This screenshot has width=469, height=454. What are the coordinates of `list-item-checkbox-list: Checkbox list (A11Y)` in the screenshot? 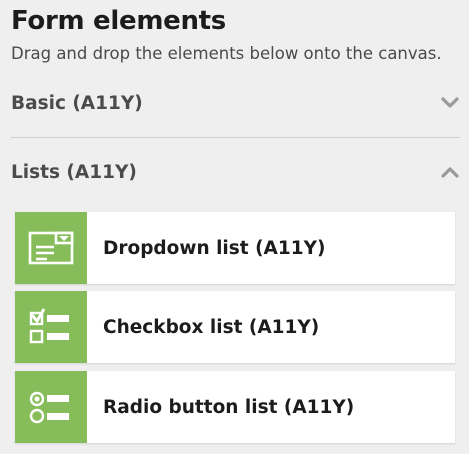 It's located at (235, 327).